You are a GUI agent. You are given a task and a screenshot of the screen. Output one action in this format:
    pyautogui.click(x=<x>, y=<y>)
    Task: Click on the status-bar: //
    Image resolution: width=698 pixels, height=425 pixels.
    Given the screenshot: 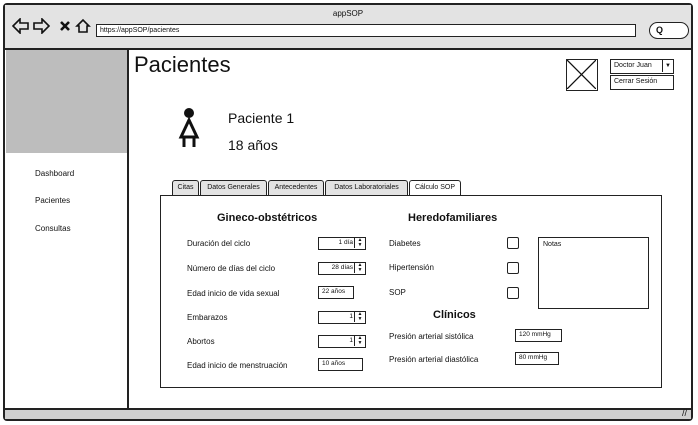 What is the action you would take?
    pyautogui.click(x=348, y=413)
    